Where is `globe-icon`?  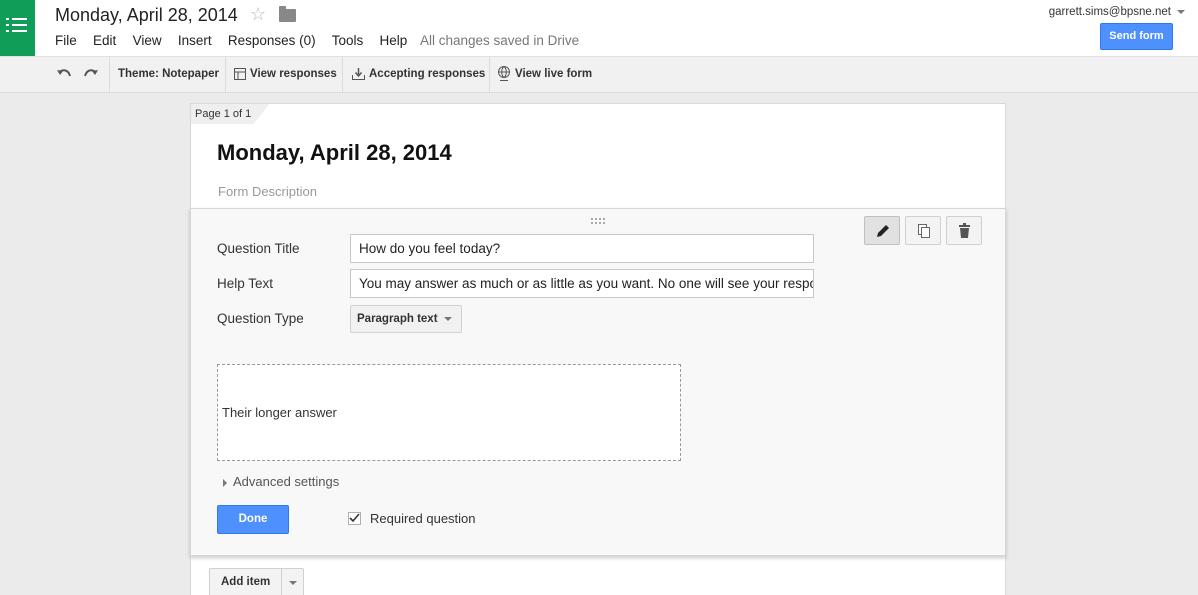 globe-icon is located at coordinates (504, 73).